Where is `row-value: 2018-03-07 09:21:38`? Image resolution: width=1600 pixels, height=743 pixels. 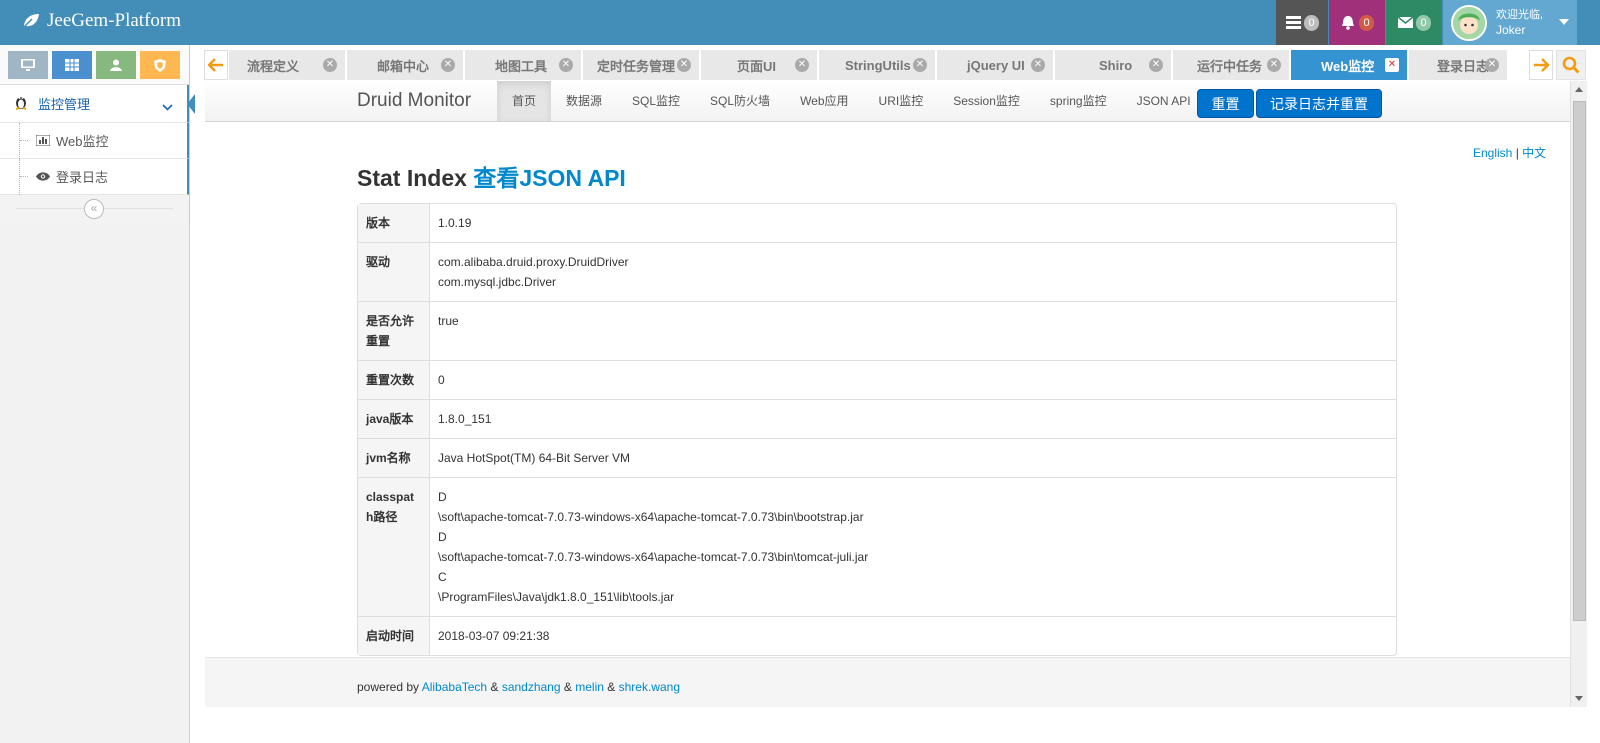
row-value: 2018-03-07 09:21:38 is located at coordinates (913, 635).